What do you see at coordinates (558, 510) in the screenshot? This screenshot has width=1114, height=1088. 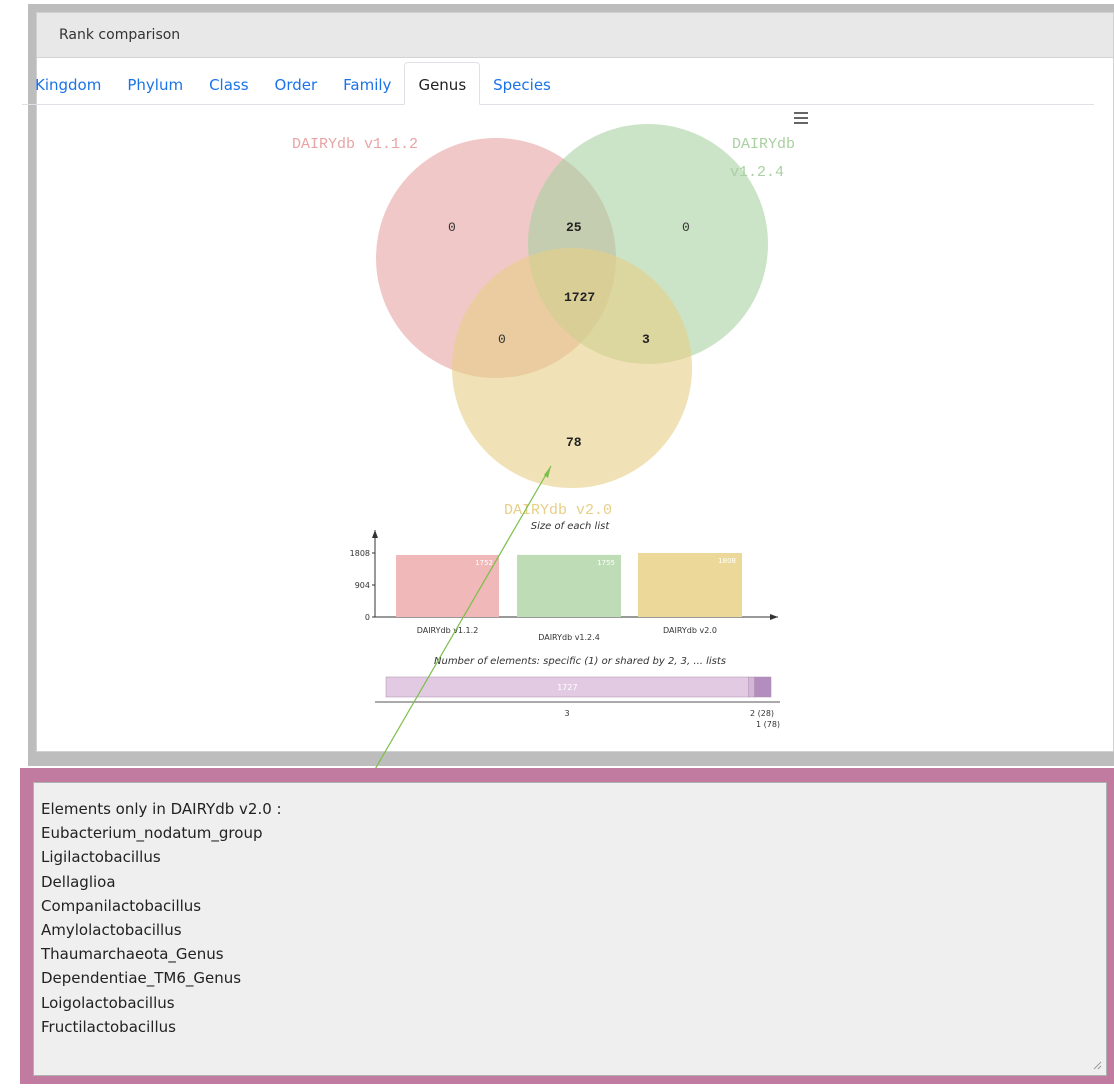 I see `venn-label-v2-0: DAIRYdb v2.0` at bounding box center [558, 510].